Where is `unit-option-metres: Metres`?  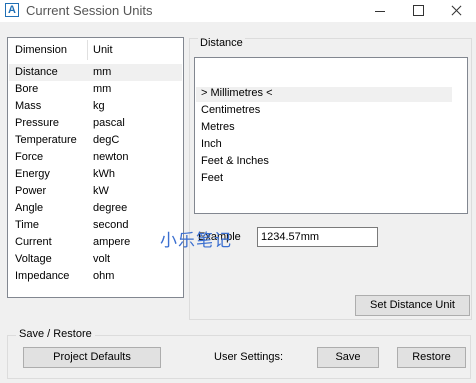
unit-option-metres: Metres is located at coordinates (218, 127).